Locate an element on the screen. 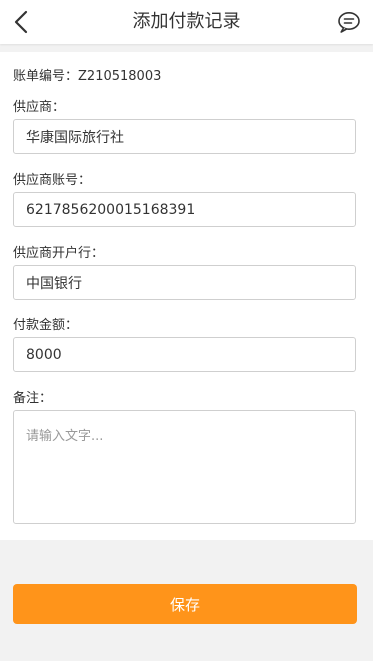 This screenshot has width=373, height=661. supplier-account-label: 供应商账号： is located at coordinates (52, 180).